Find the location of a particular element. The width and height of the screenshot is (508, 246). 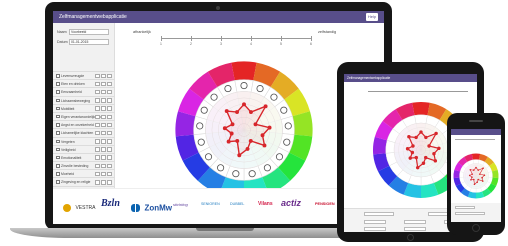

theme-row: Eten en drinken is located at coordinates (84, 83).